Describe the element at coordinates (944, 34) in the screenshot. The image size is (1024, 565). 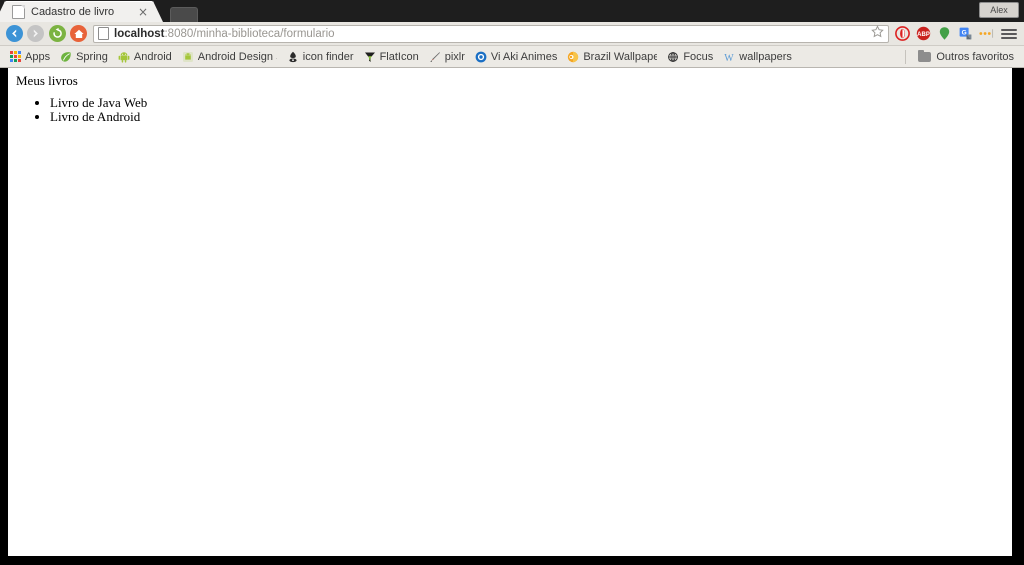
I see `map-pin-extension-icon` at that location.